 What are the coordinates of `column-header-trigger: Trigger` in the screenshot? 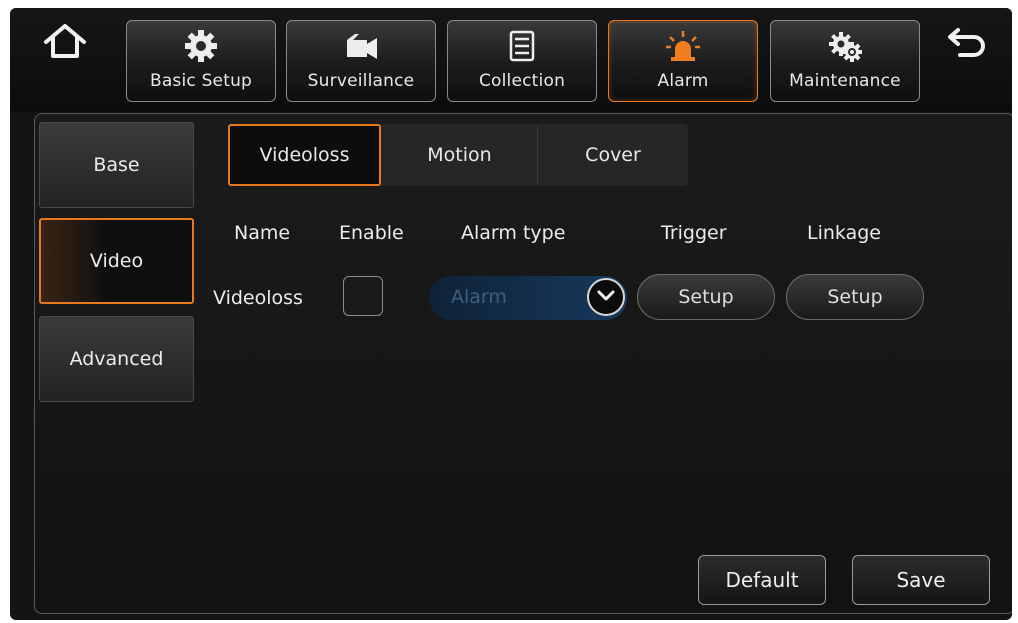 It's located at (694, 233).